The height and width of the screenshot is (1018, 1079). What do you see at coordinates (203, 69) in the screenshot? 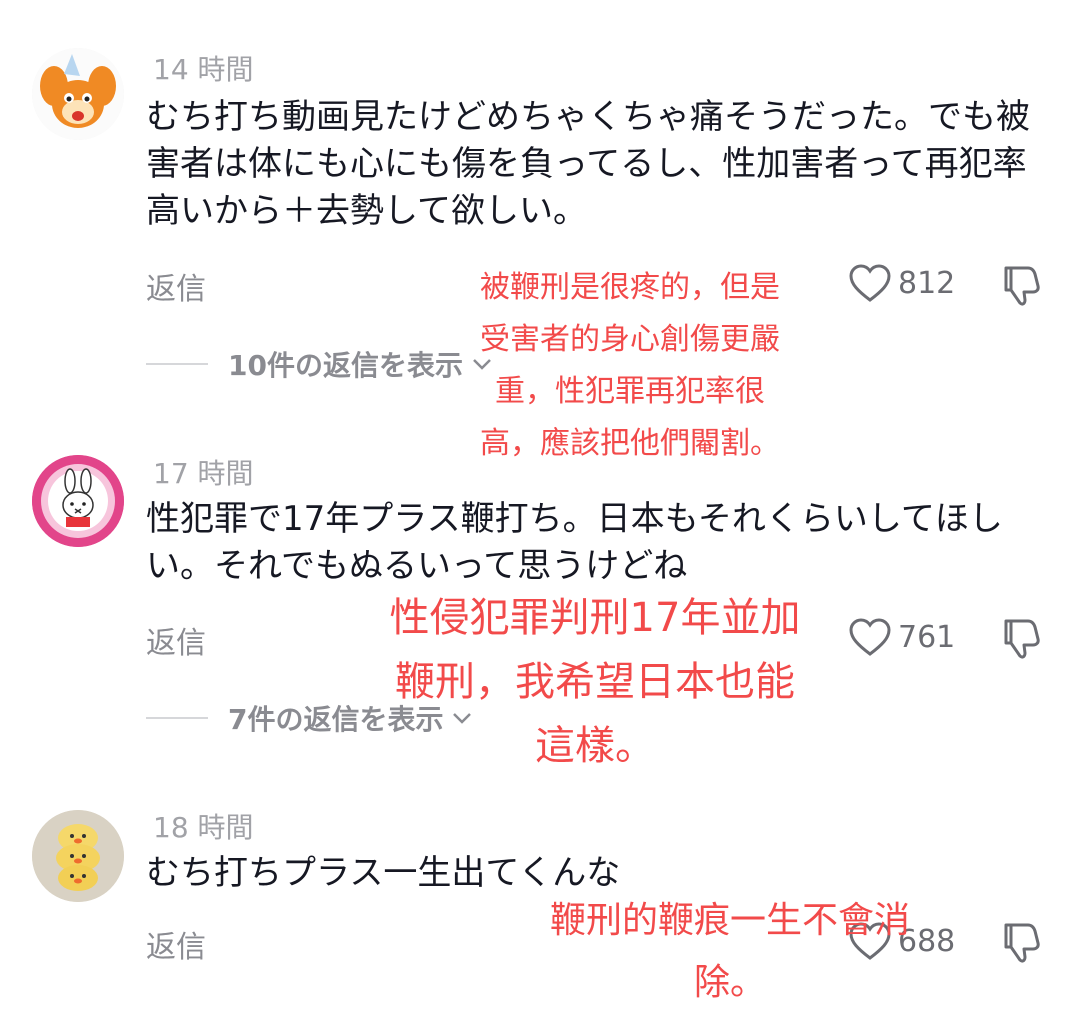
I see `comment-timestamp: 14 時間` at bounding box center [203, 69].